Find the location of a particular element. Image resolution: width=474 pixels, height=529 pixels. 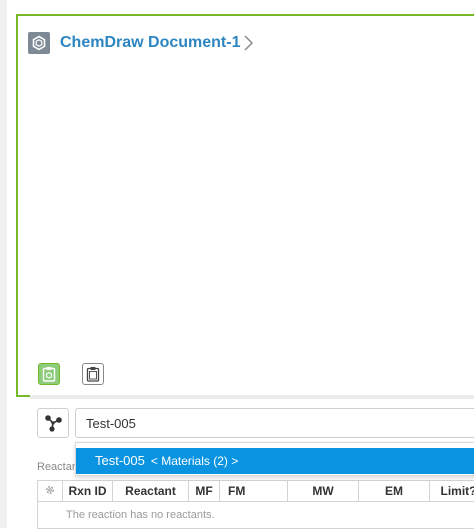

search-results-dropdown: Test-005 < Materials (2) > is located at coordinates (274, 459).